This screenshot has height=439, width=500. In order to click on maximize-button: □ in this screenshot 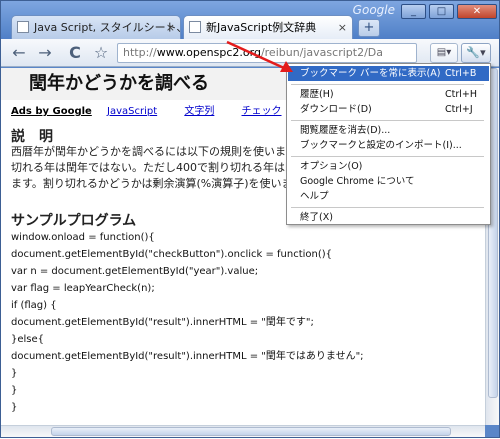, I will do `click(441, 11)`.